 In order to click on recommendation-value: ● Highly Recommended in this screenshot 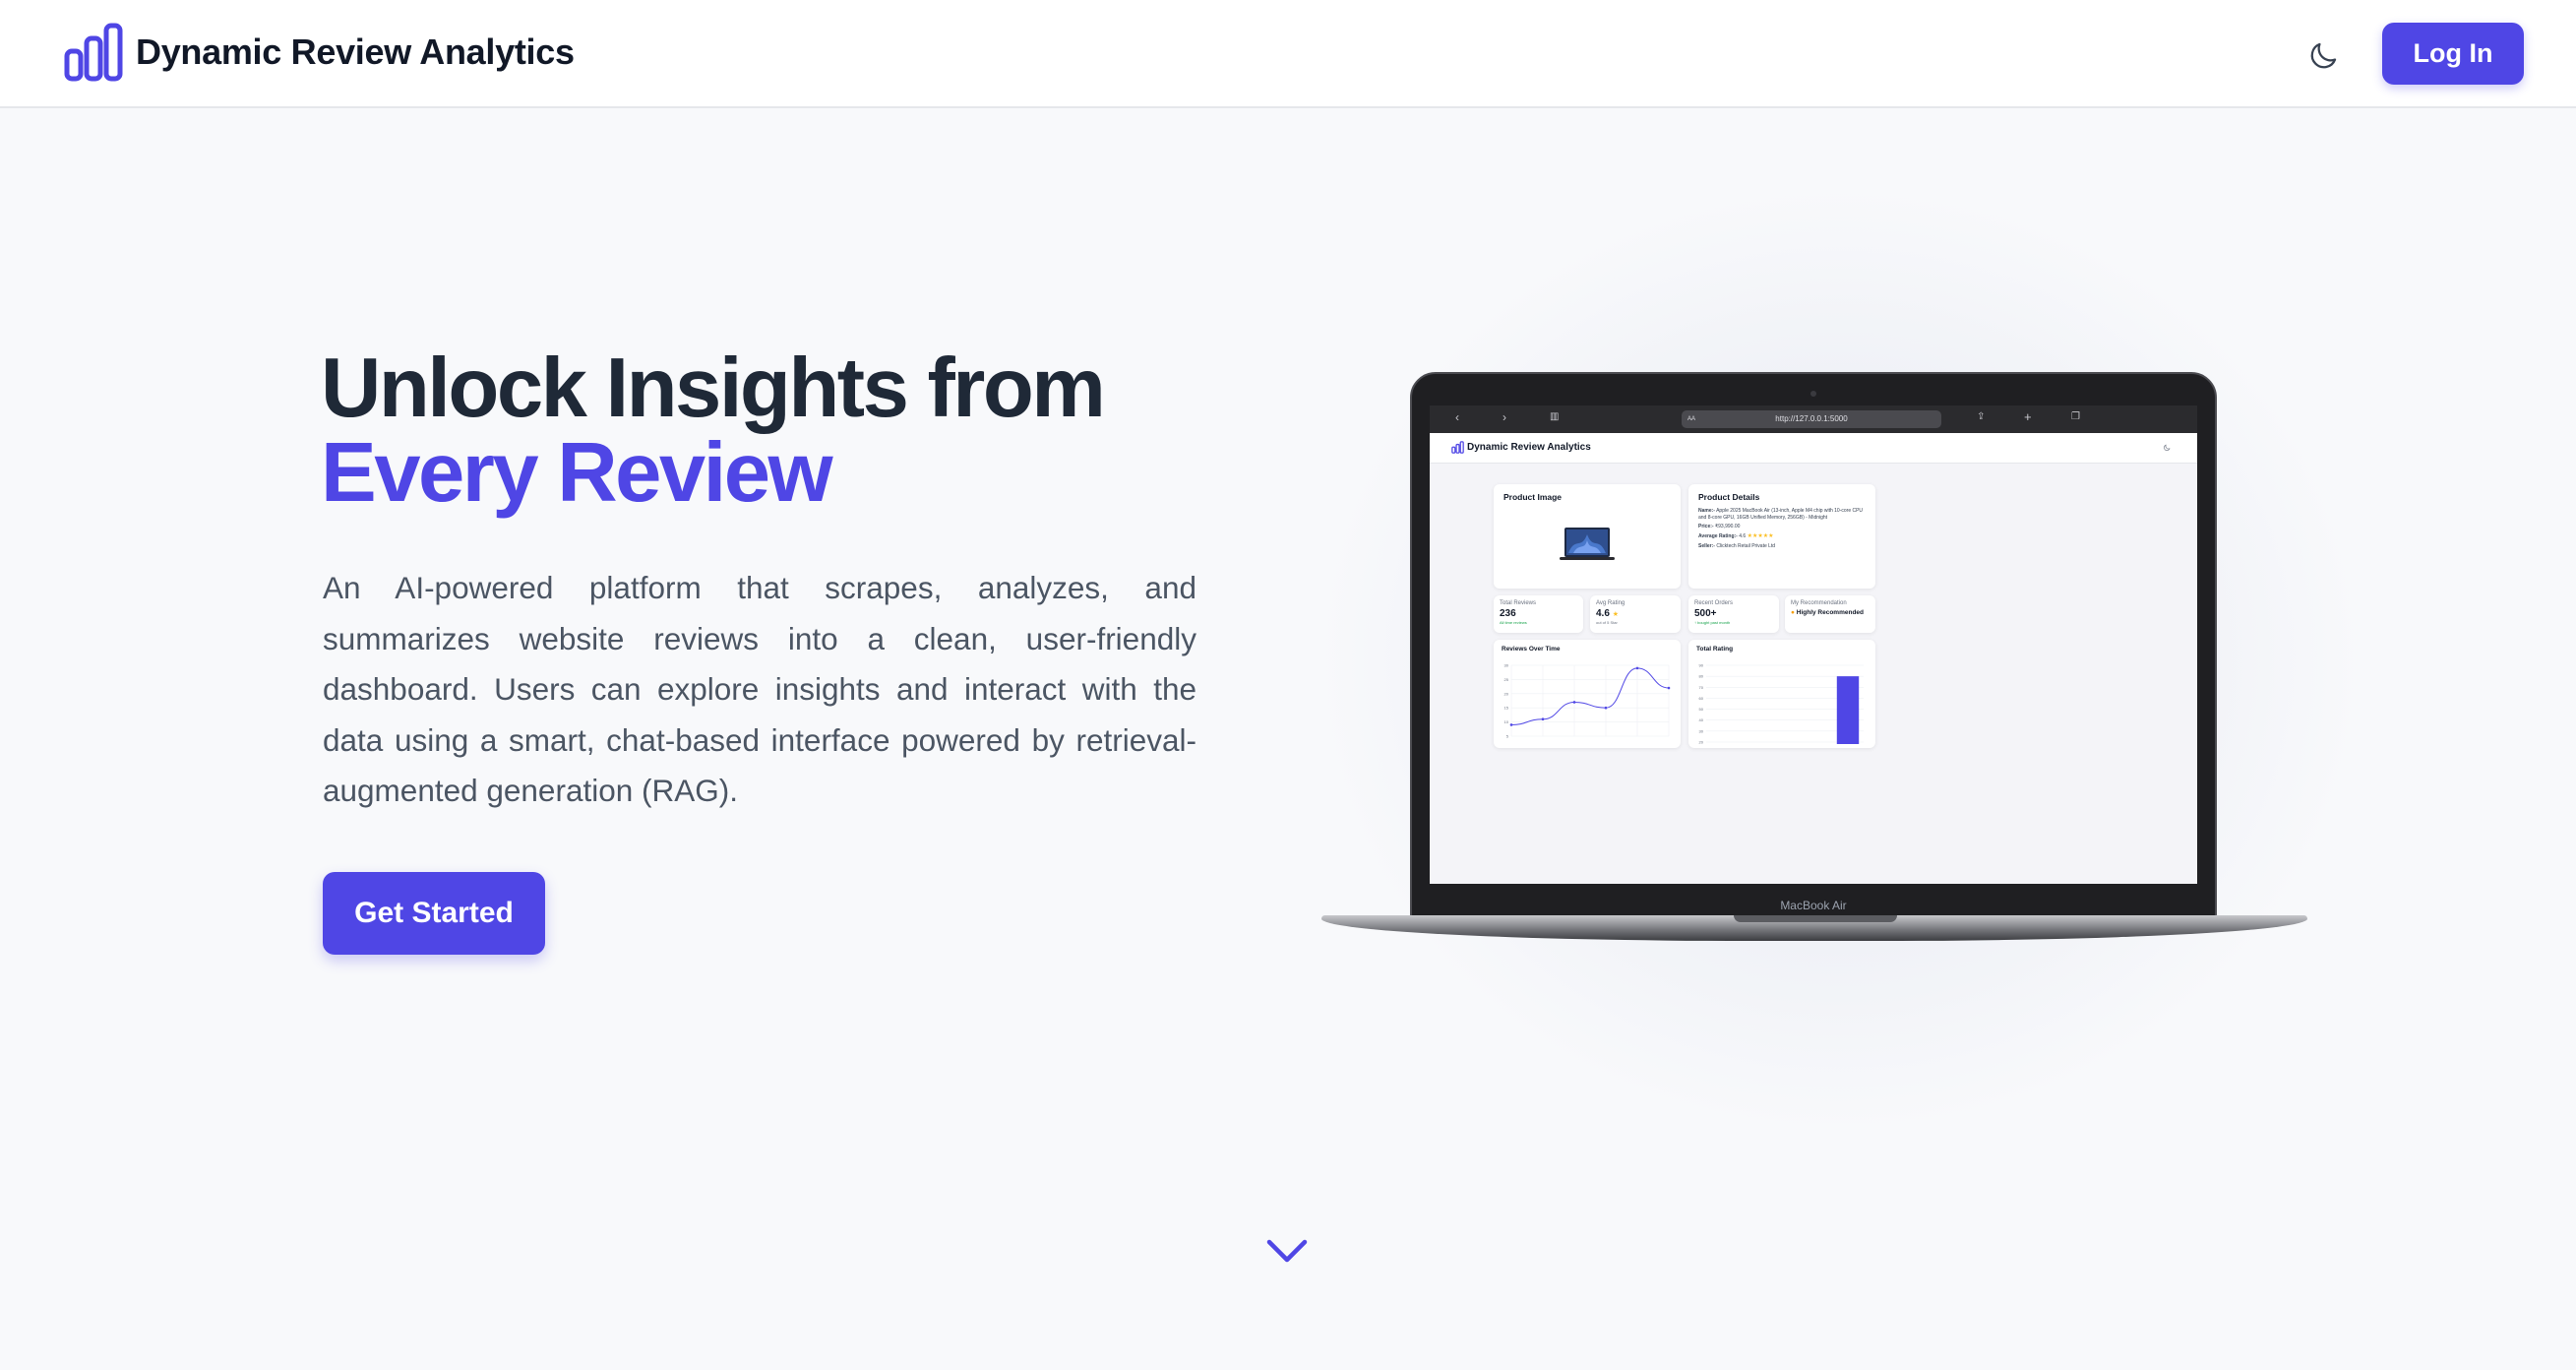, I will do `click(1830, 612)`.